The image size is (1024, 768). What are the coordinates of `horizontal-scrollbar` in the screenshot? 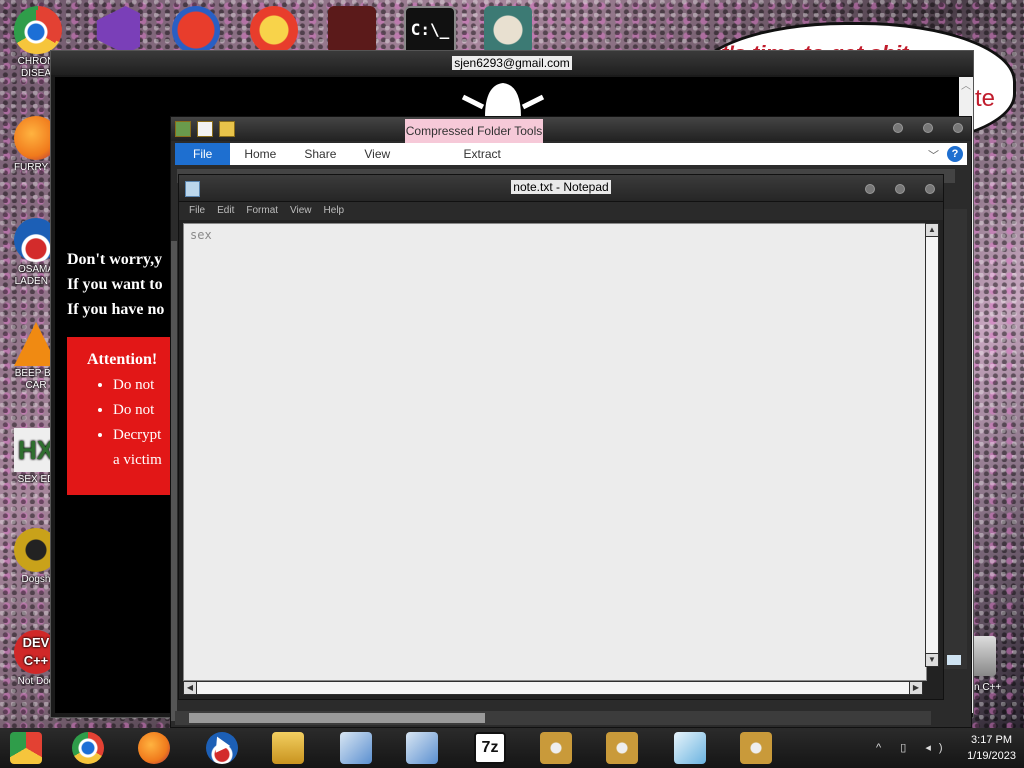 It's located at (553, 718).